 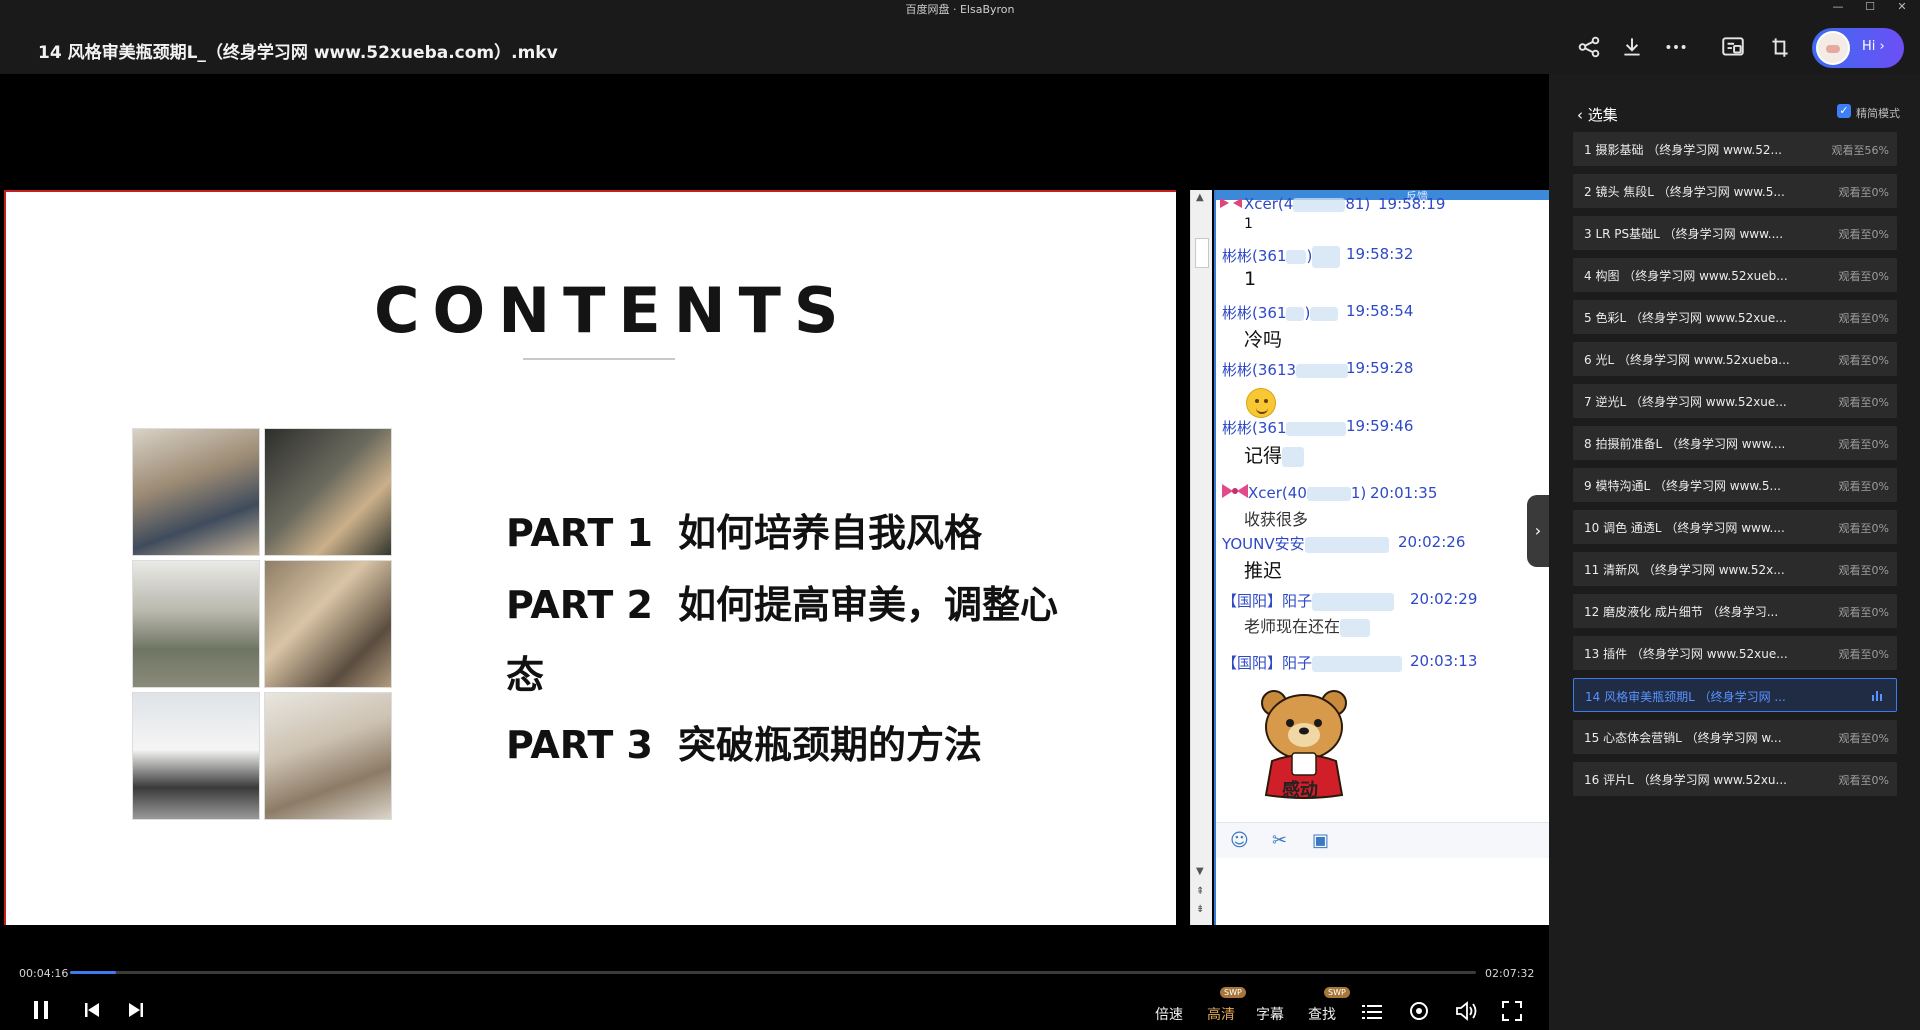 What do you see at coordinates (782, 601) in the screenshot?
I see `part-2: PART 2 如何提高审美，调整心` at bounding box center [782, 601].